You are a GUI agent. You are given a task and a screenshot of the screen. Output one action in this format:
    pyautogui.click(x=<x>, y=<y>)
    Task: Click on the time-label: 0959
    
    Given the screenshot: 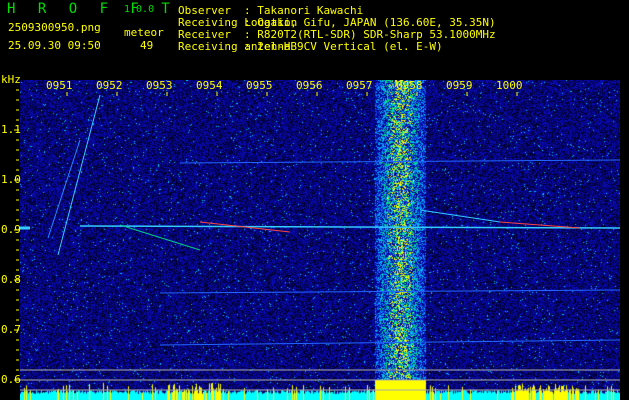 What is the action you would take?
    pyautogui.click(x=459, y=85)
    